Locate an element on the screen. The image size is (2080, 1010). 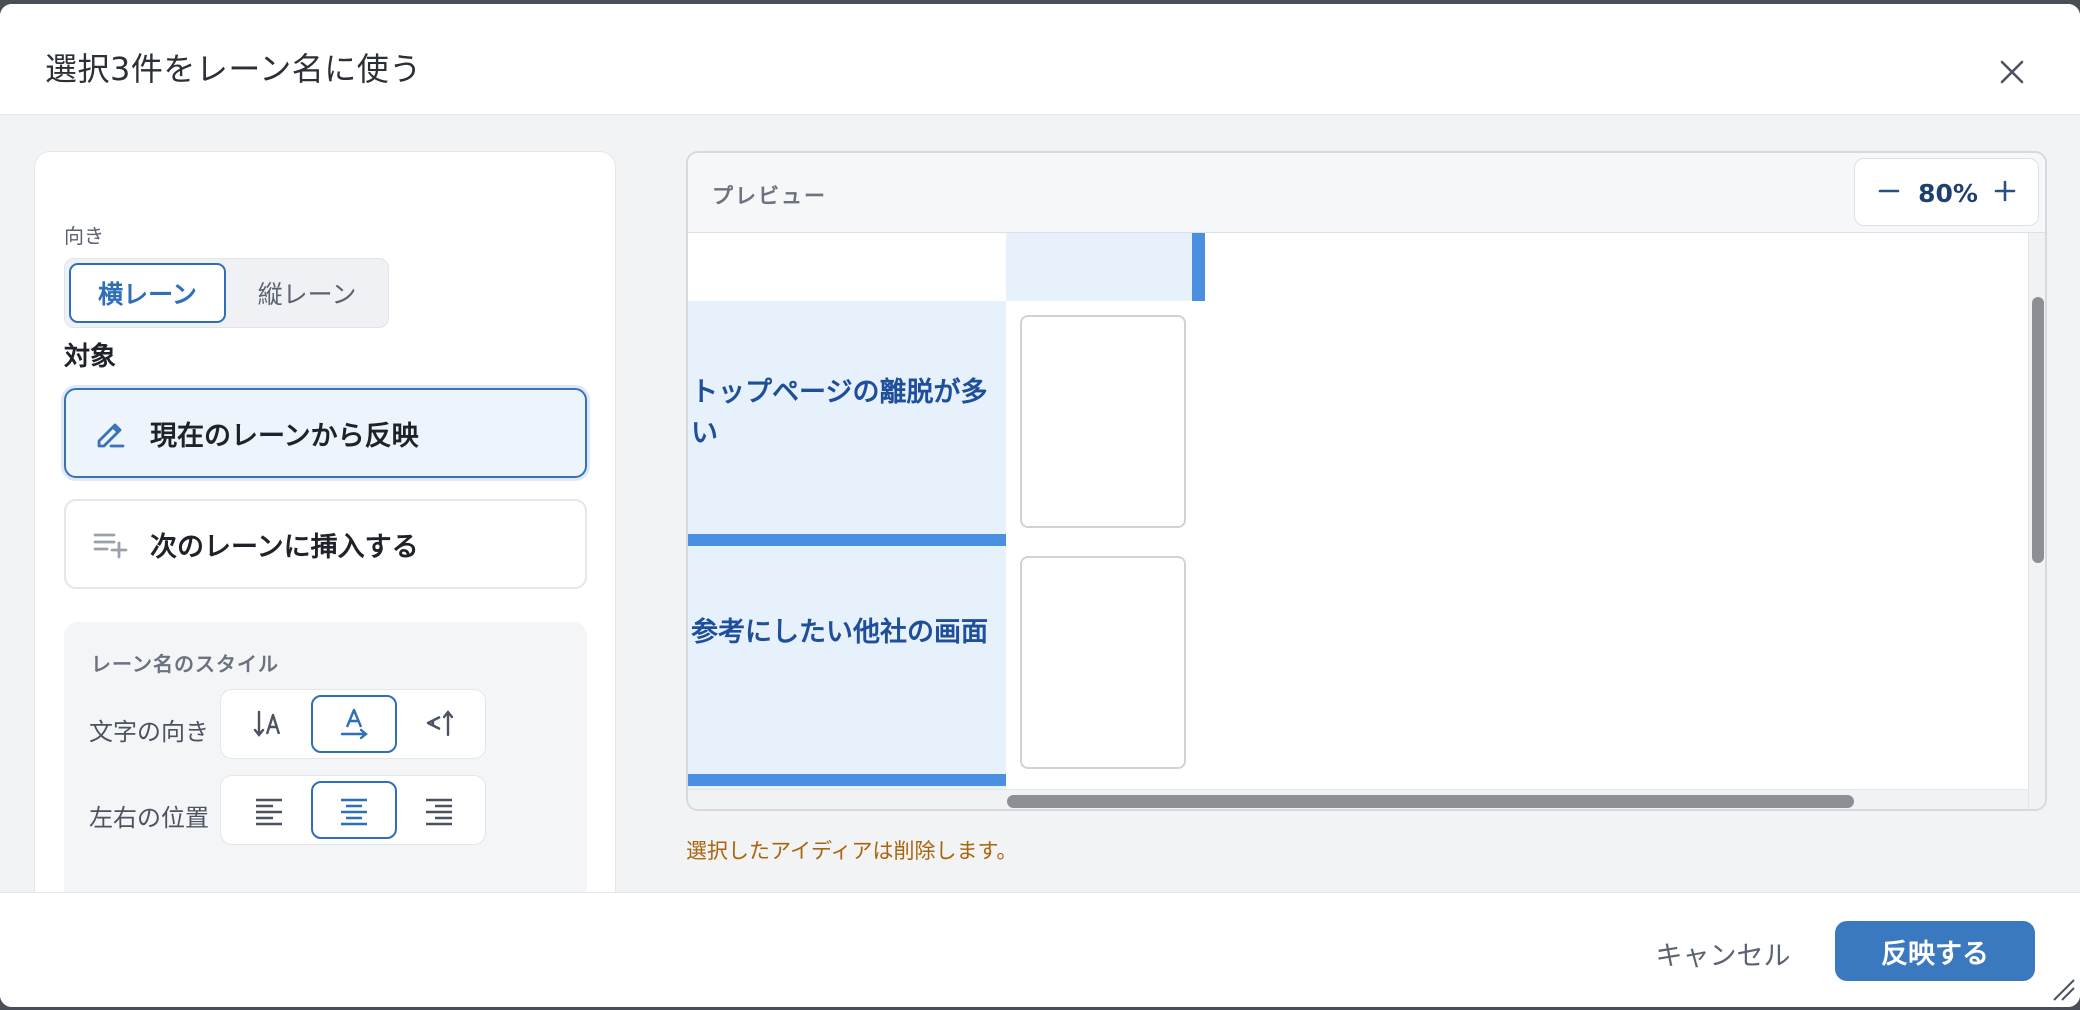
text-direction-horizontal-button is located at coordinates (354, 724).